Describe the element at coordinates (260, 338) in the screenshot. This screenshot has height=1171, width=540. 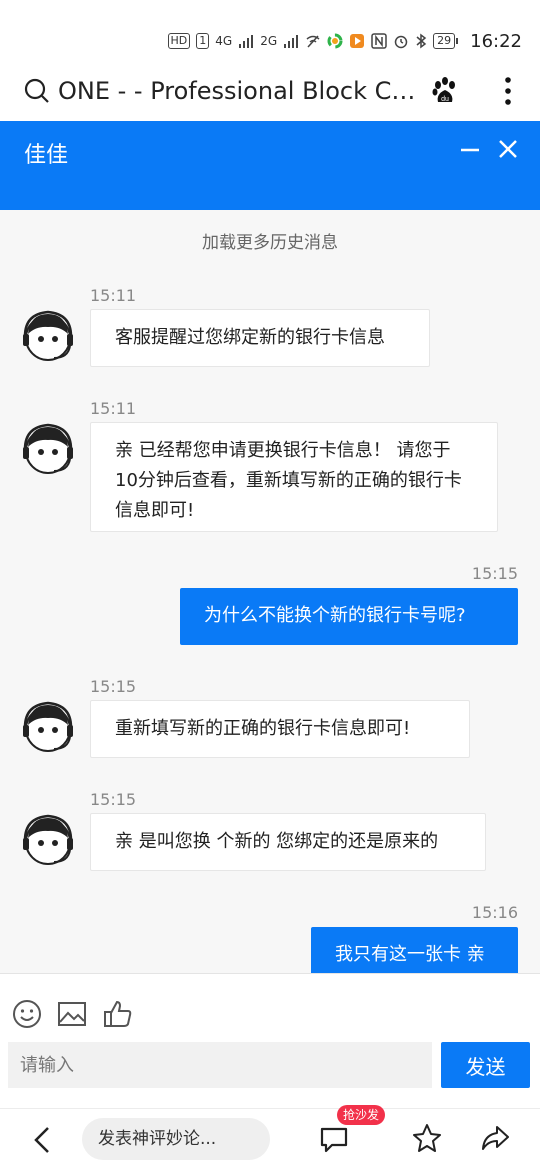
I see `agent-message-bubble: 客服提醒过您绑定新的银行卡信息` at that location.